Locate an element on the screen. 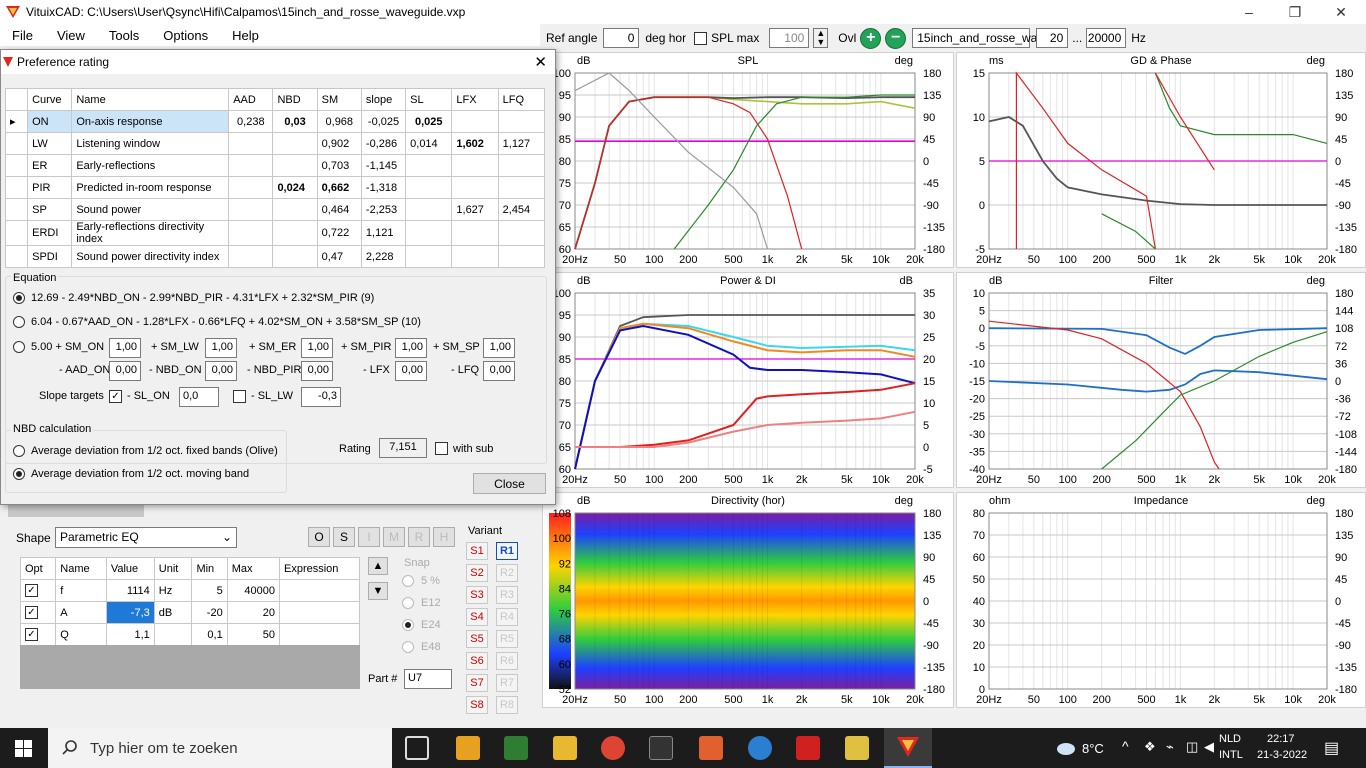  sl-on-checkbox: ✓ is located at coordinates (115, 396).